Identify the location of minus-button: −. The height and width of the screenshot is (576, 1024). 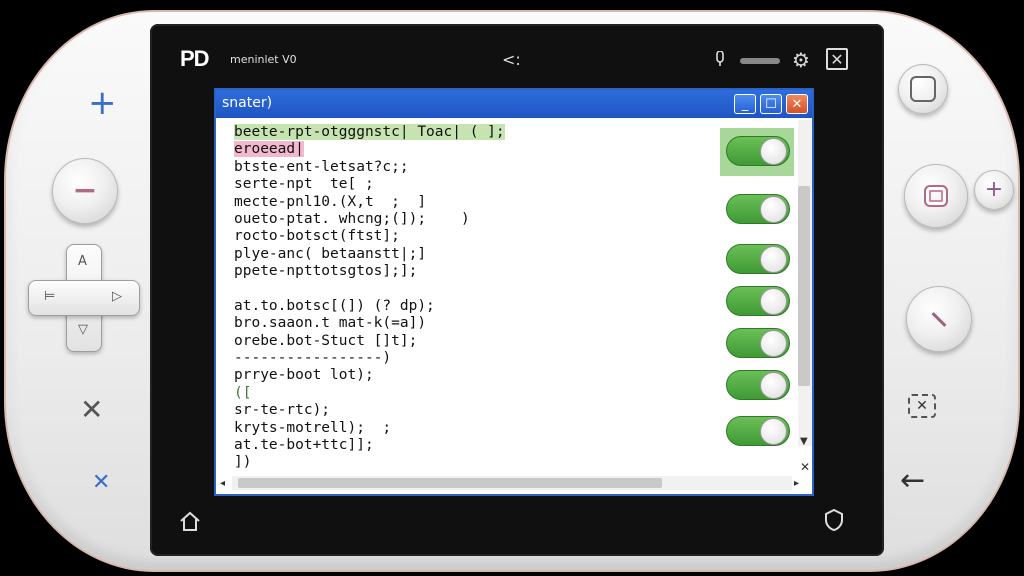
(85, 191).